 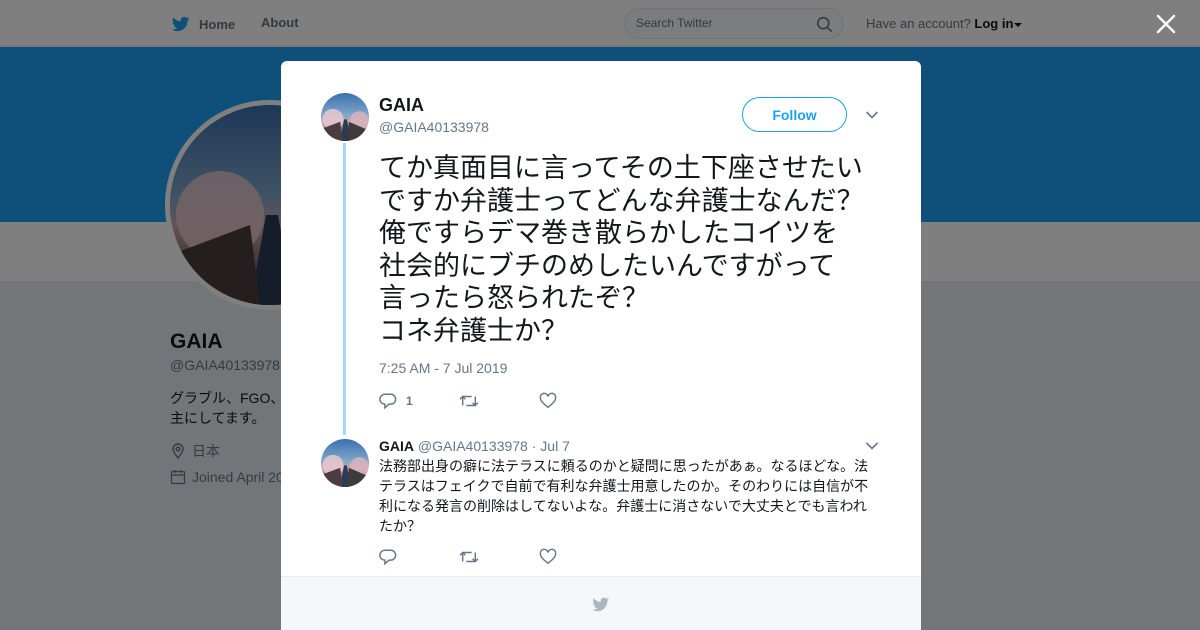 I want to click on tweet-author-handle: @GAIA40133978, so click(x=434, y=127).